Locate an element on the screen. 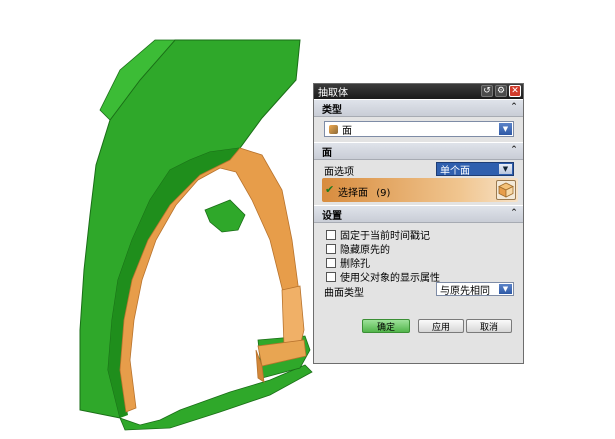  checkmark-icon: ✔ is located at coordinates (330, 189).